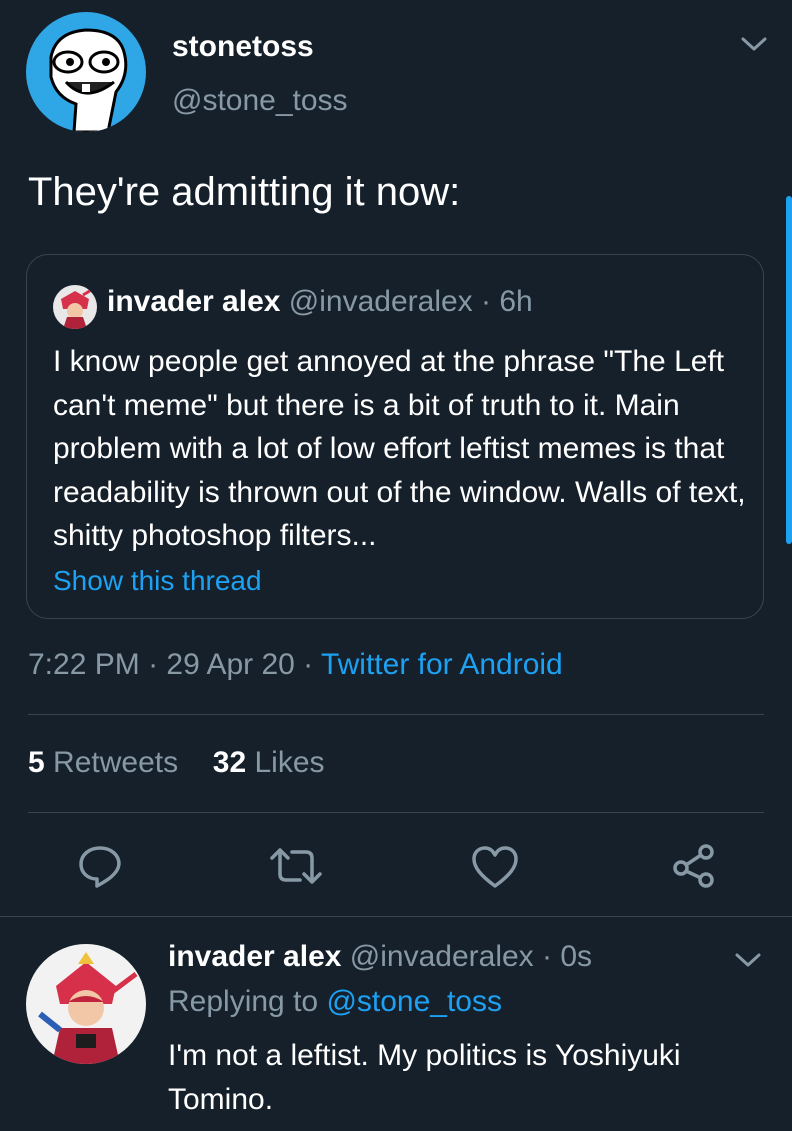 This screenshot has width=792, height=1131. What do you see at coordinates (243, 1001) in the screenshot?
I see `replying-to-label: Replying to` at bounding box center [243, 1001].